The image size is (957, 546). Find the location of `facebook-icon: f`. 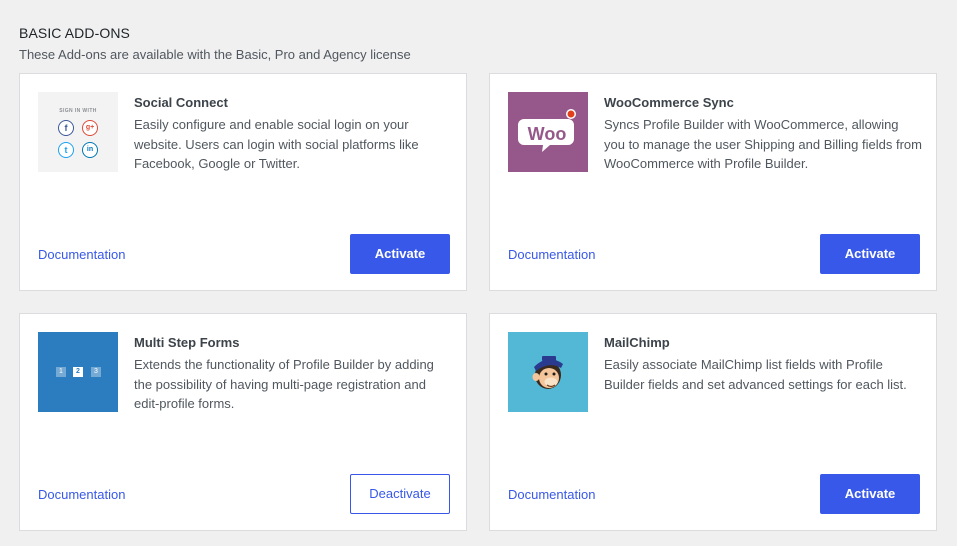

facebook-icon: f is located at coordinates (66, 128).